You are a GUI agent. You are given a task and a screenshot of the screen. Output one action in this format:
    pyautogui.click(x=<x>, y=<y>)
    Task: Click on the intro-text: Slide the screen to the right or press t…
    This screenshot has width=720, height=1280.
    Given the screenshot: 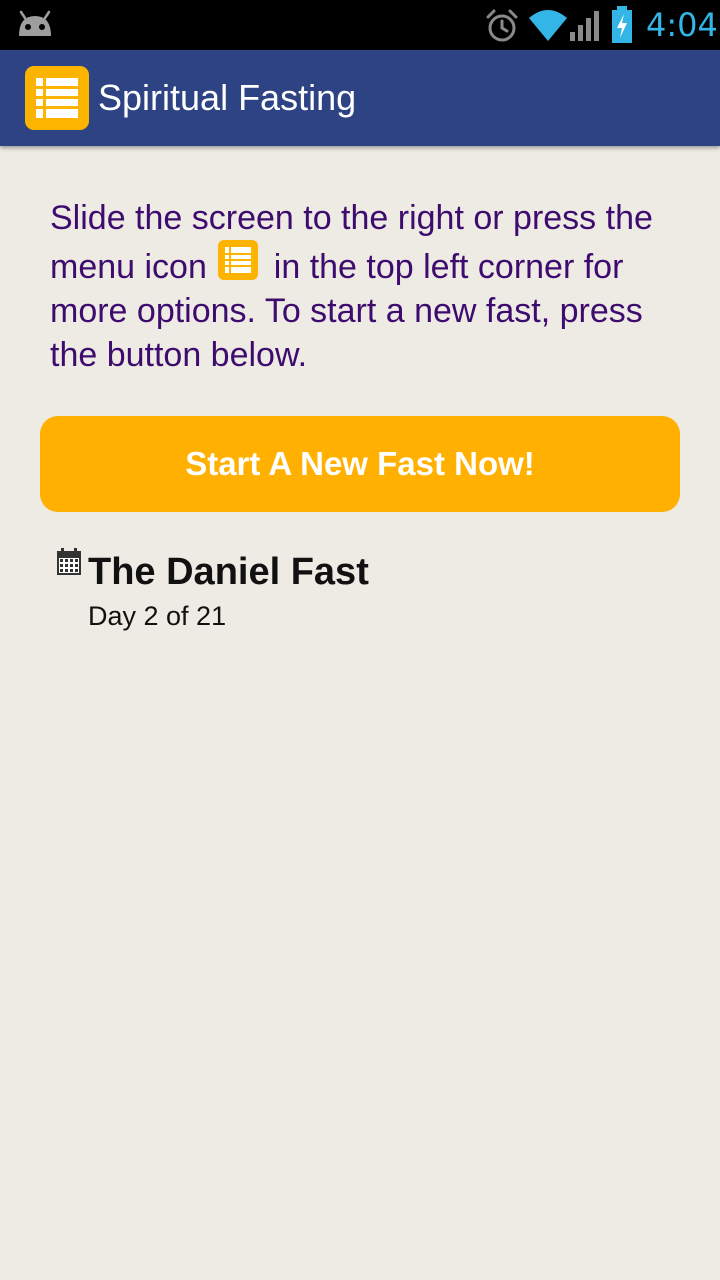 What is the action you would take?
    pyautogui.click(x=370, y=286)
    